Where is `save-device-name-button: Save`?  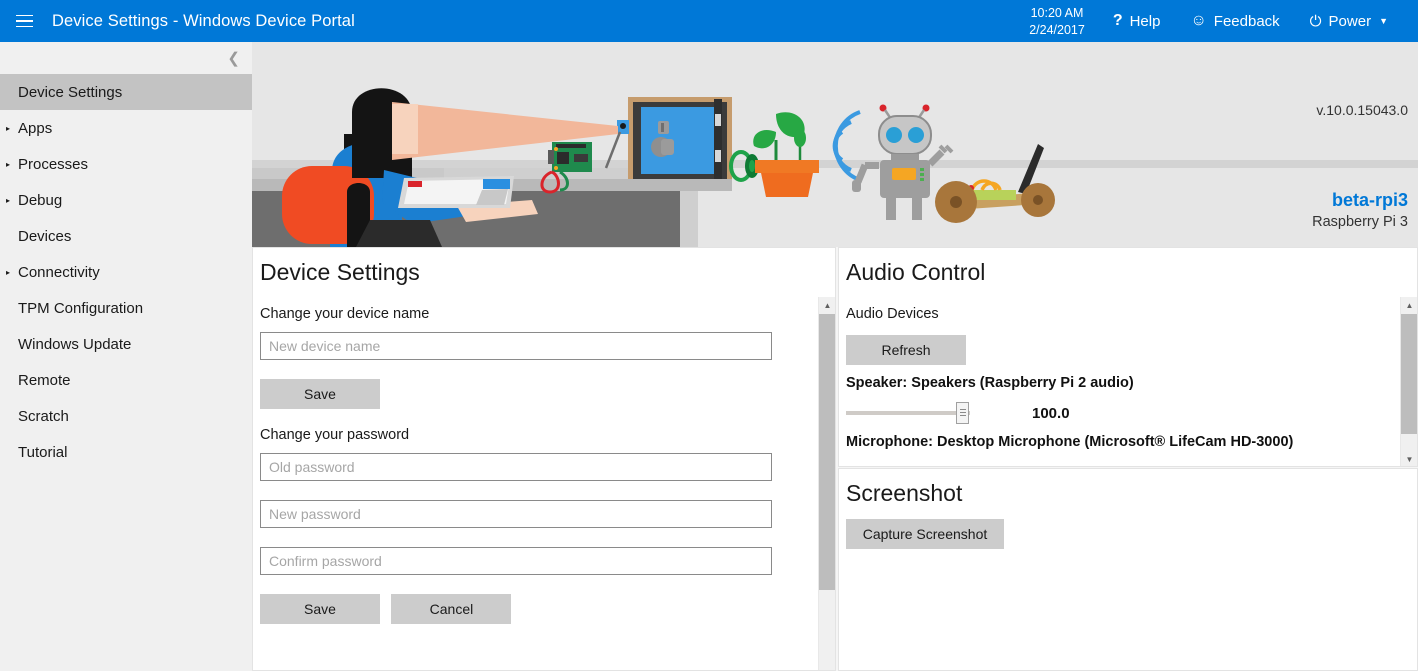 save-device-name-button: Save is located at coordinates (320, 394).